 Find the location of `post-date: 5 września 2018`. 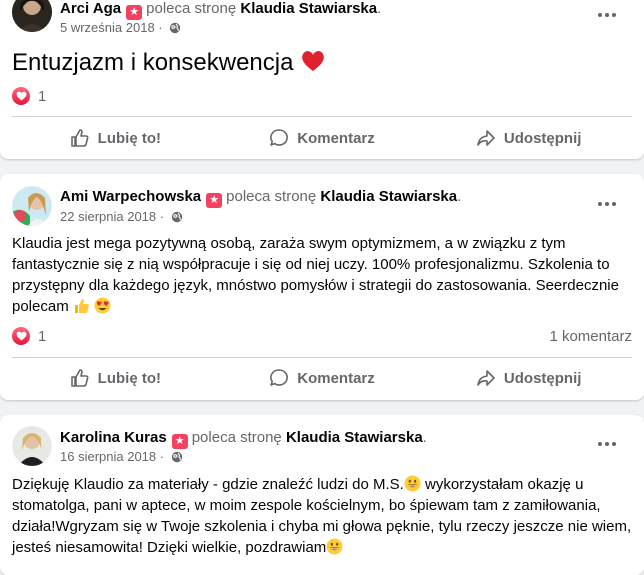

post-date: 5 września 2018 is located at coordinates (107, 27).